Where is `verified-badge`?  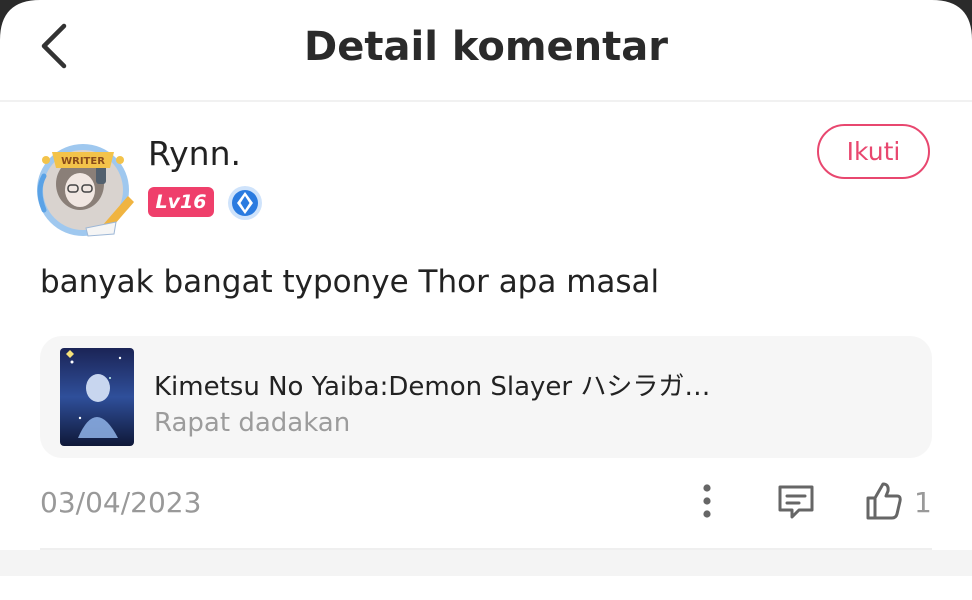 verified-badge is located at coordinates (245, 203).